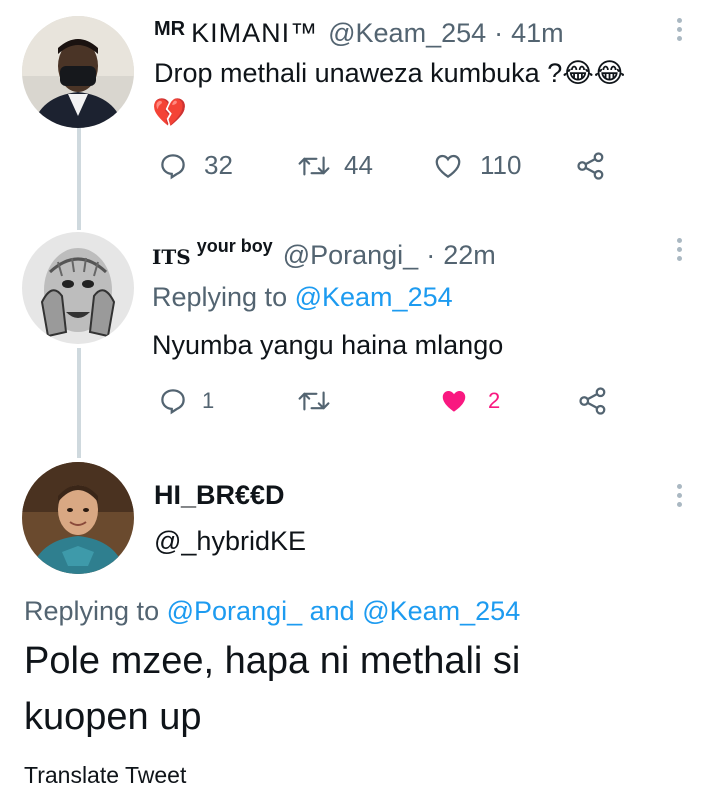 The image size is (719, 805). I want to click on tweet-1-header: MR KIMANI™ @Keam_254 · 41m, so click(359, 33).